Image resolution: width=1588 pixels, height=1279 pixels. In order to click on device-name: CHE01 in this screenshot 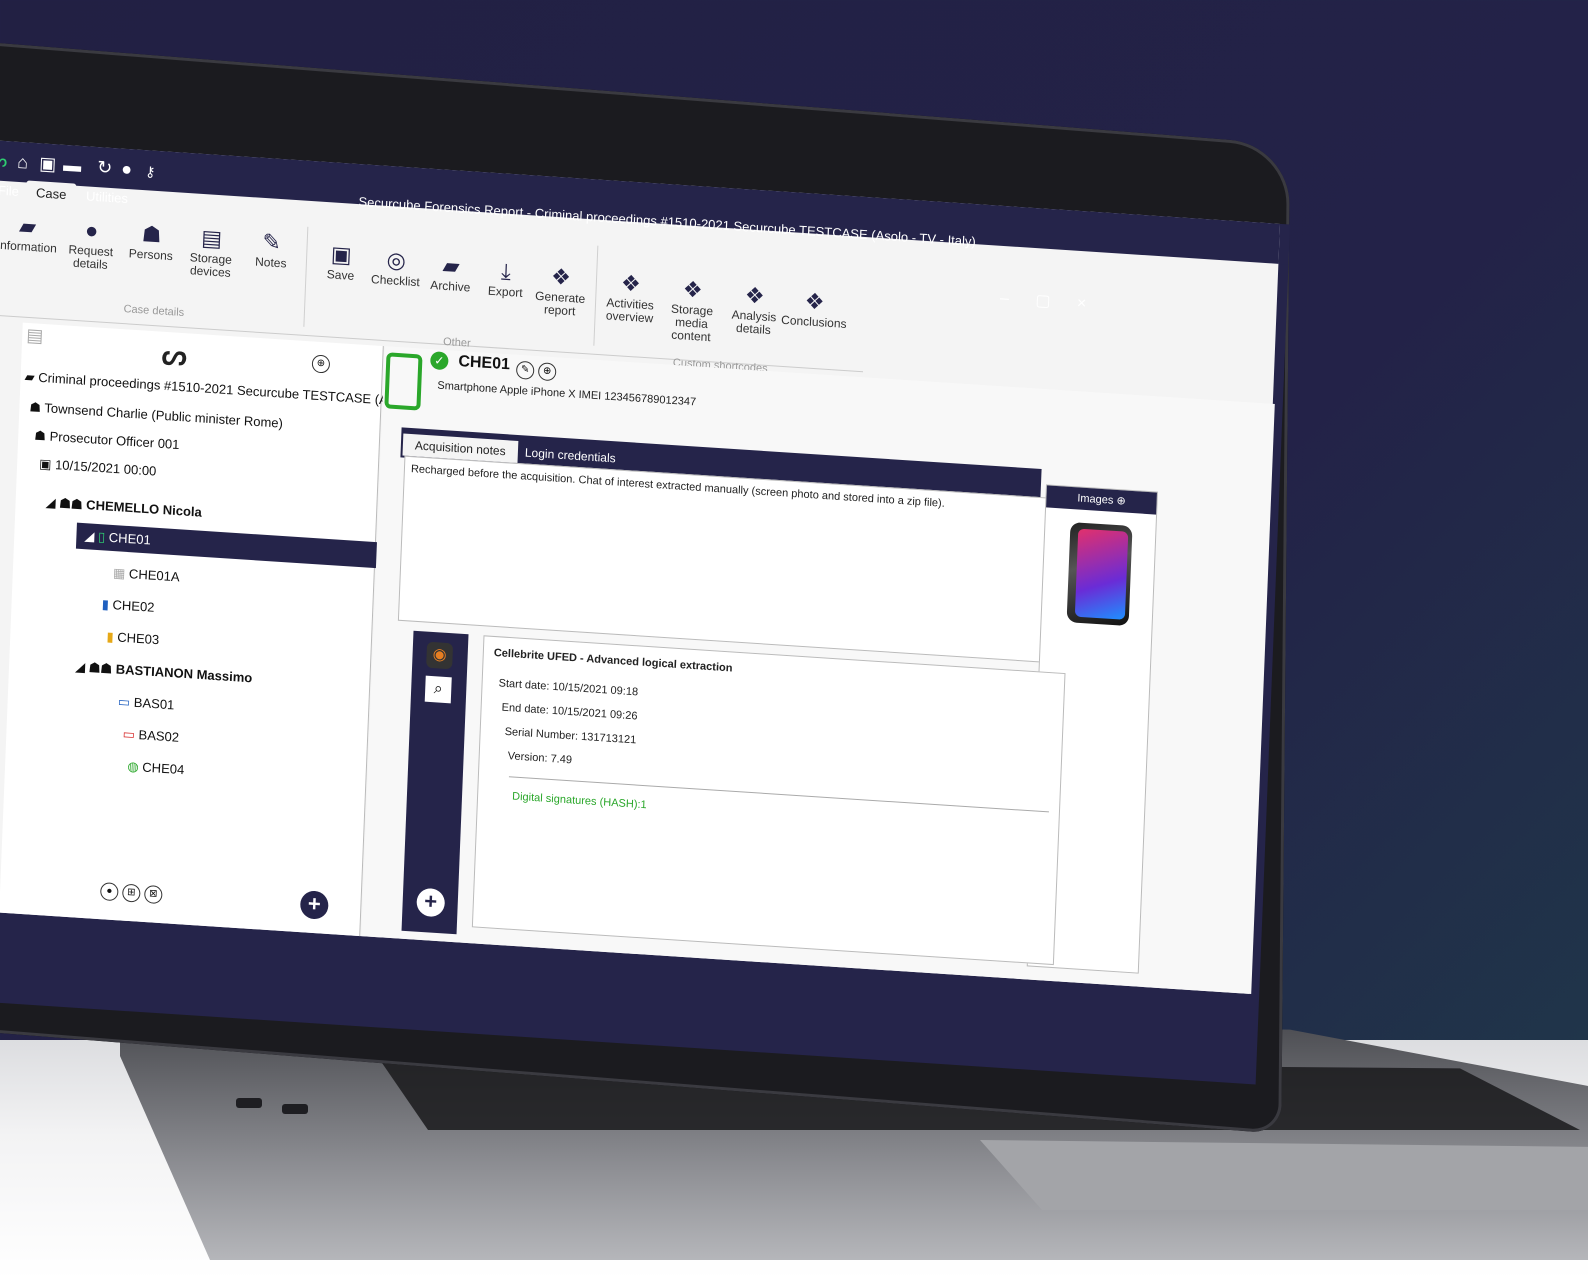, I will do `click(484, 363)`.